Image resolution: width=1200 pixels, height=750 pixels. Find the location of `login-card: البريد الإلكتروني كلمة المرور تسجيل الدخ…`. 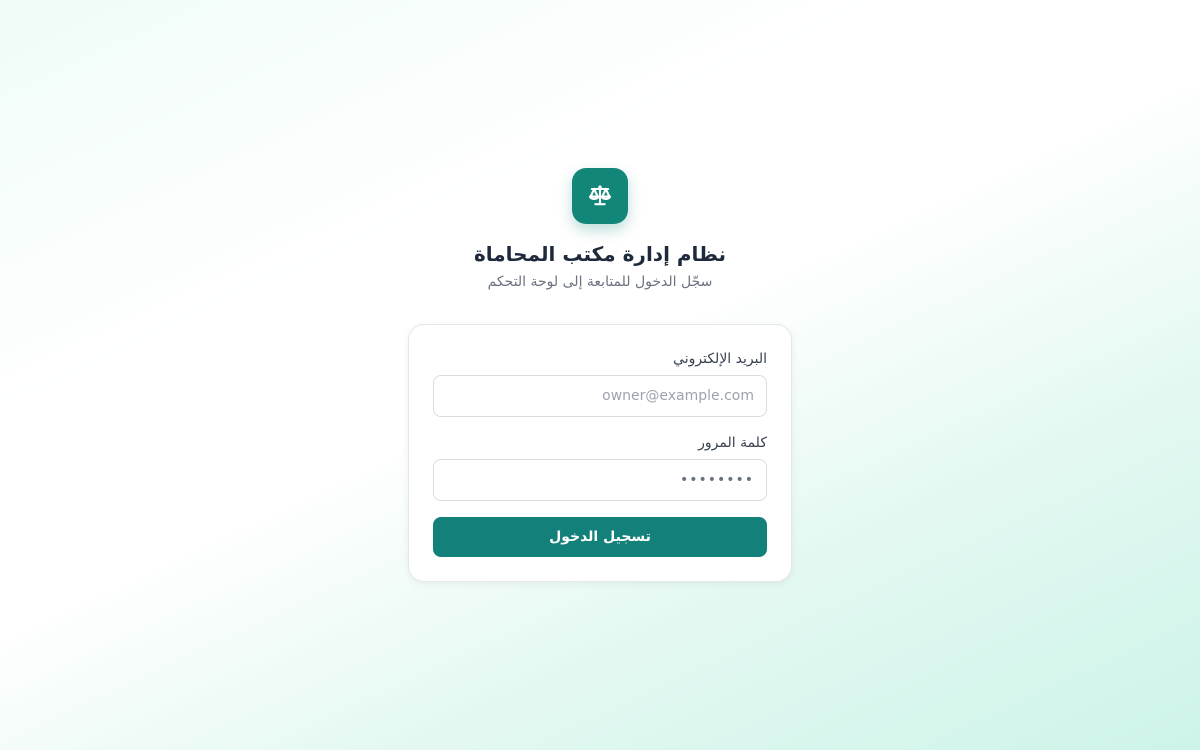

login-card: البريد الإلكتروني كلمة المرور تسجيل الدخ… is located at coordinates (600, 453).